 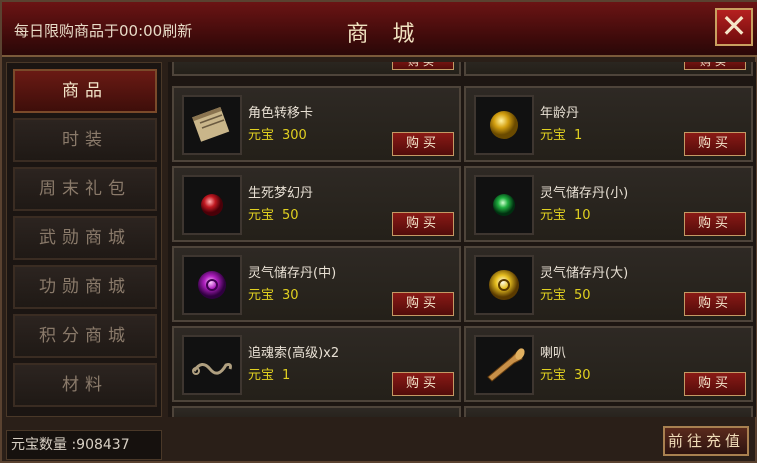 What do you see at coordinates (504, 285) in the screenshot?
I see `gold-orb-icon` at bounding box center [504, 285].